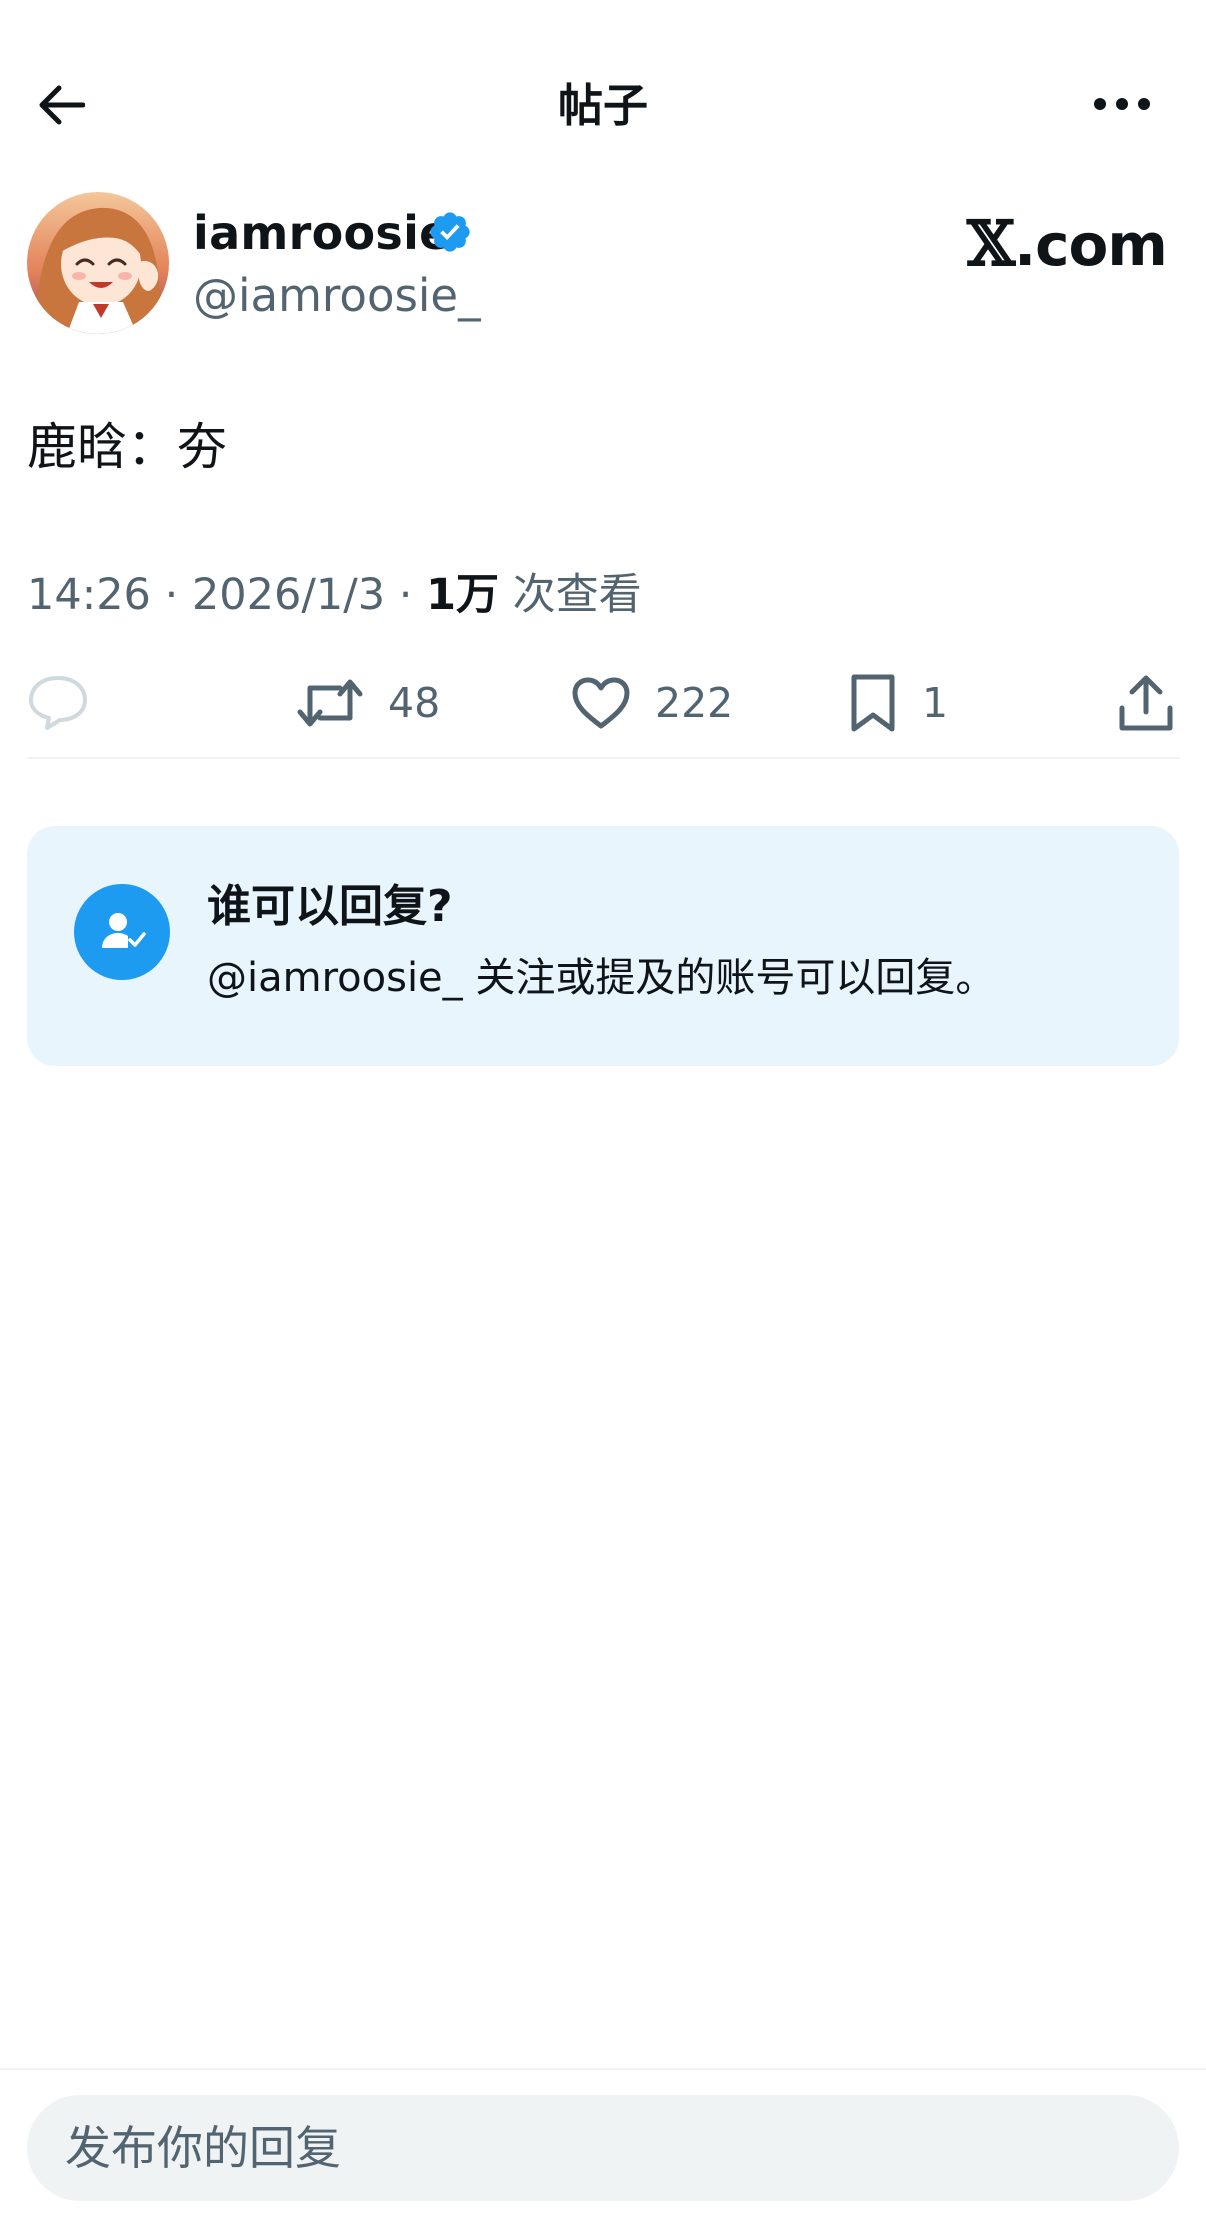 The height and width of the screenshot is (2226, 1206). I want to click on x-com-watermark: 𝕏.com, so click(1067, 243).